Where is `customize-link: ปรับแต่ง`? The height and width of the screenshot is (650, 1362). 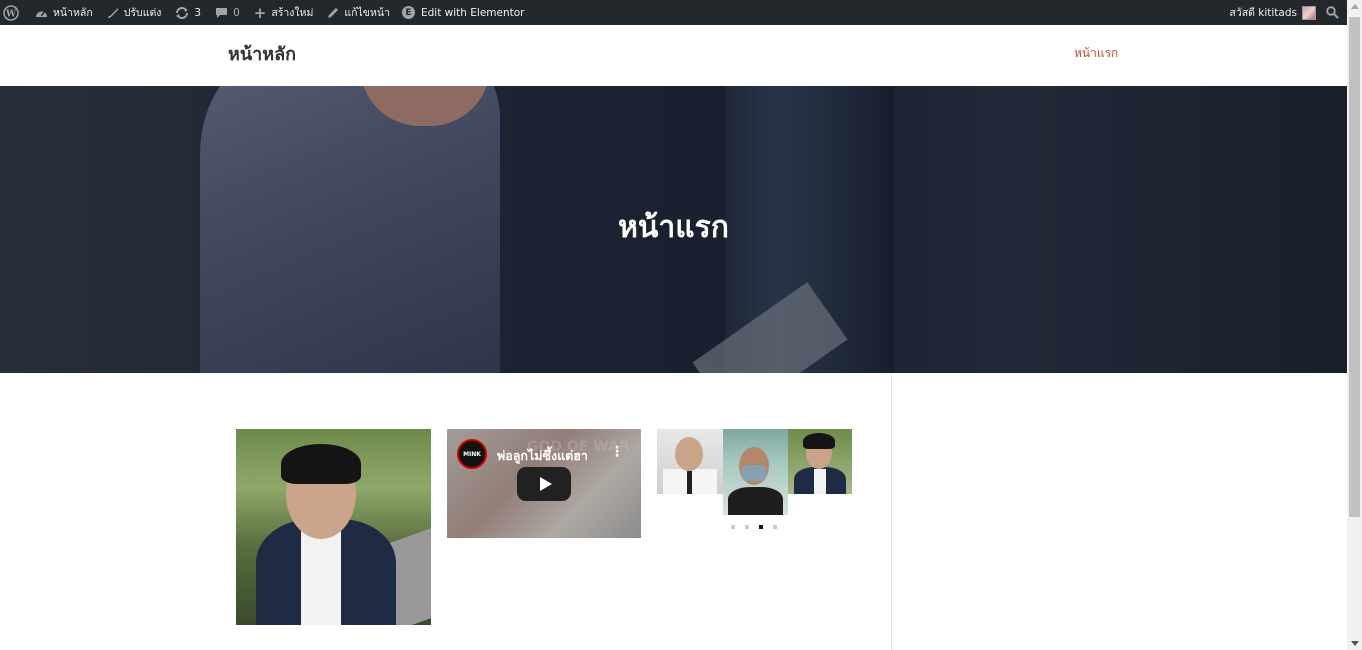
customize-link: ปรับแต่ง is located at coordinates (134, 12).